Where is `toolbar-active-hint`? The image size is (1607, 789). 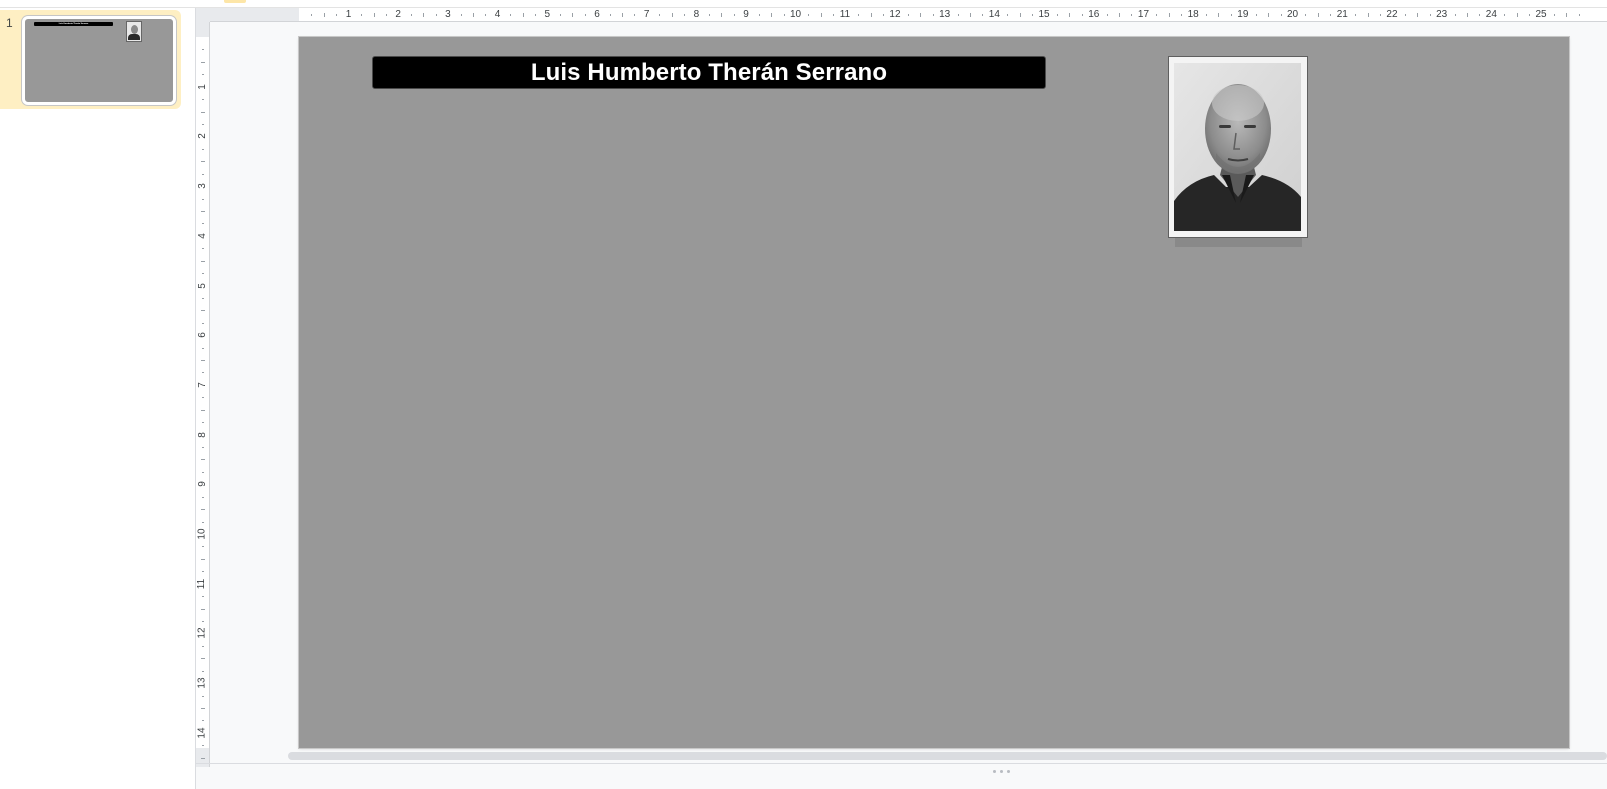
toolbar-active-hint is located at coordinates (235, 1).